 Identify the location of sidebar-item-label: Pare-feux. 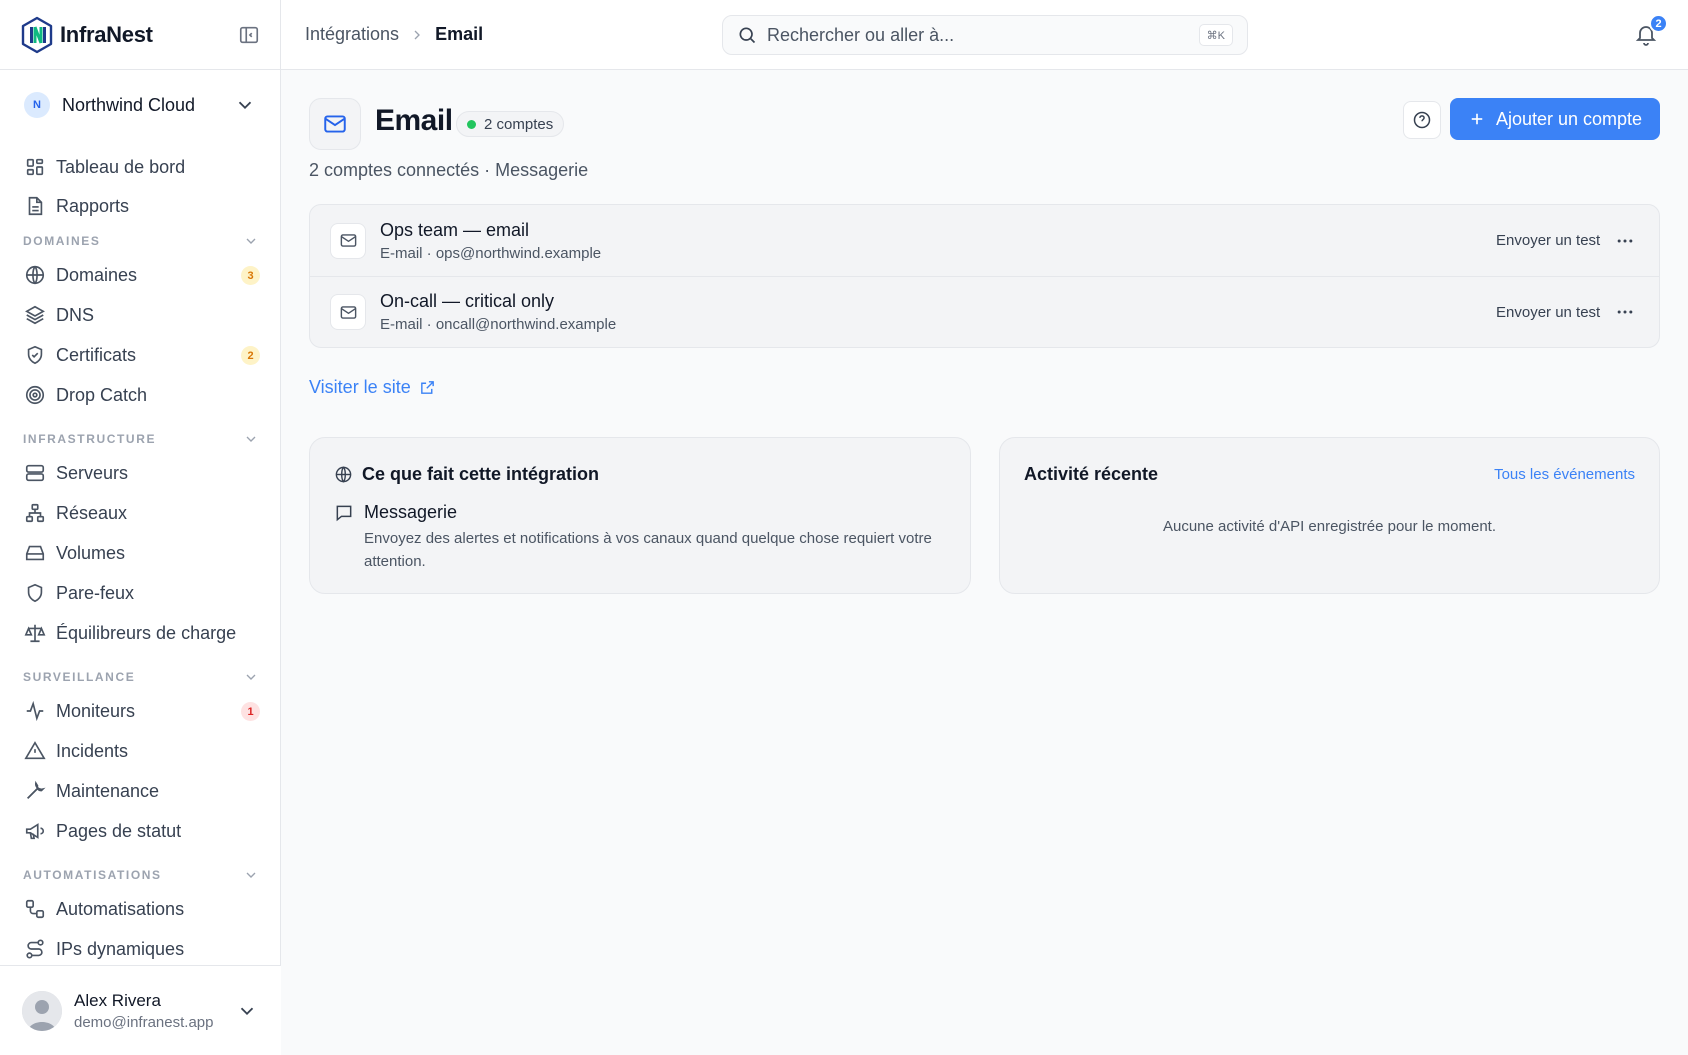
(95, 592).